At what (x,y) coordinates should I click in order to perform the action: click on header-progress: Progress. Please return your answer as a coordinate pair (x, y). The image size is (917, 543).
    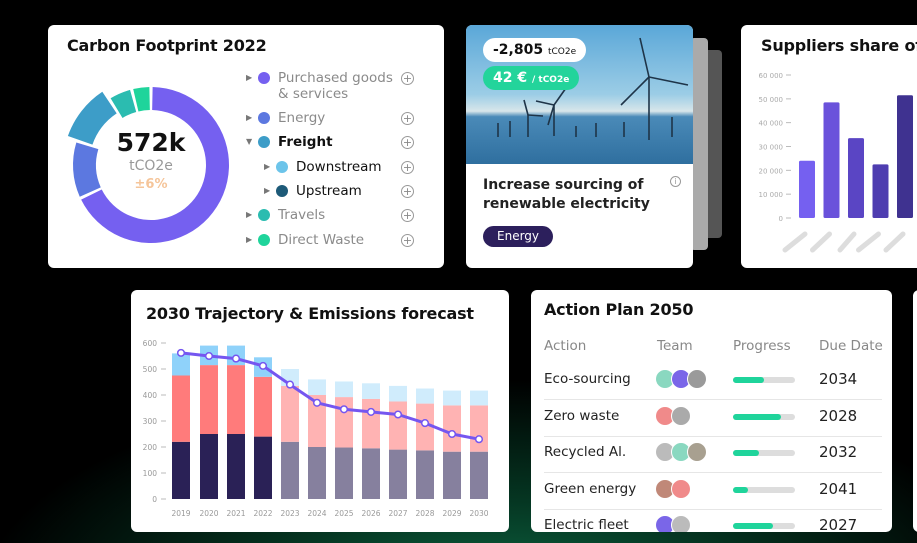
    Looking at the image, I should click on (762, 346).